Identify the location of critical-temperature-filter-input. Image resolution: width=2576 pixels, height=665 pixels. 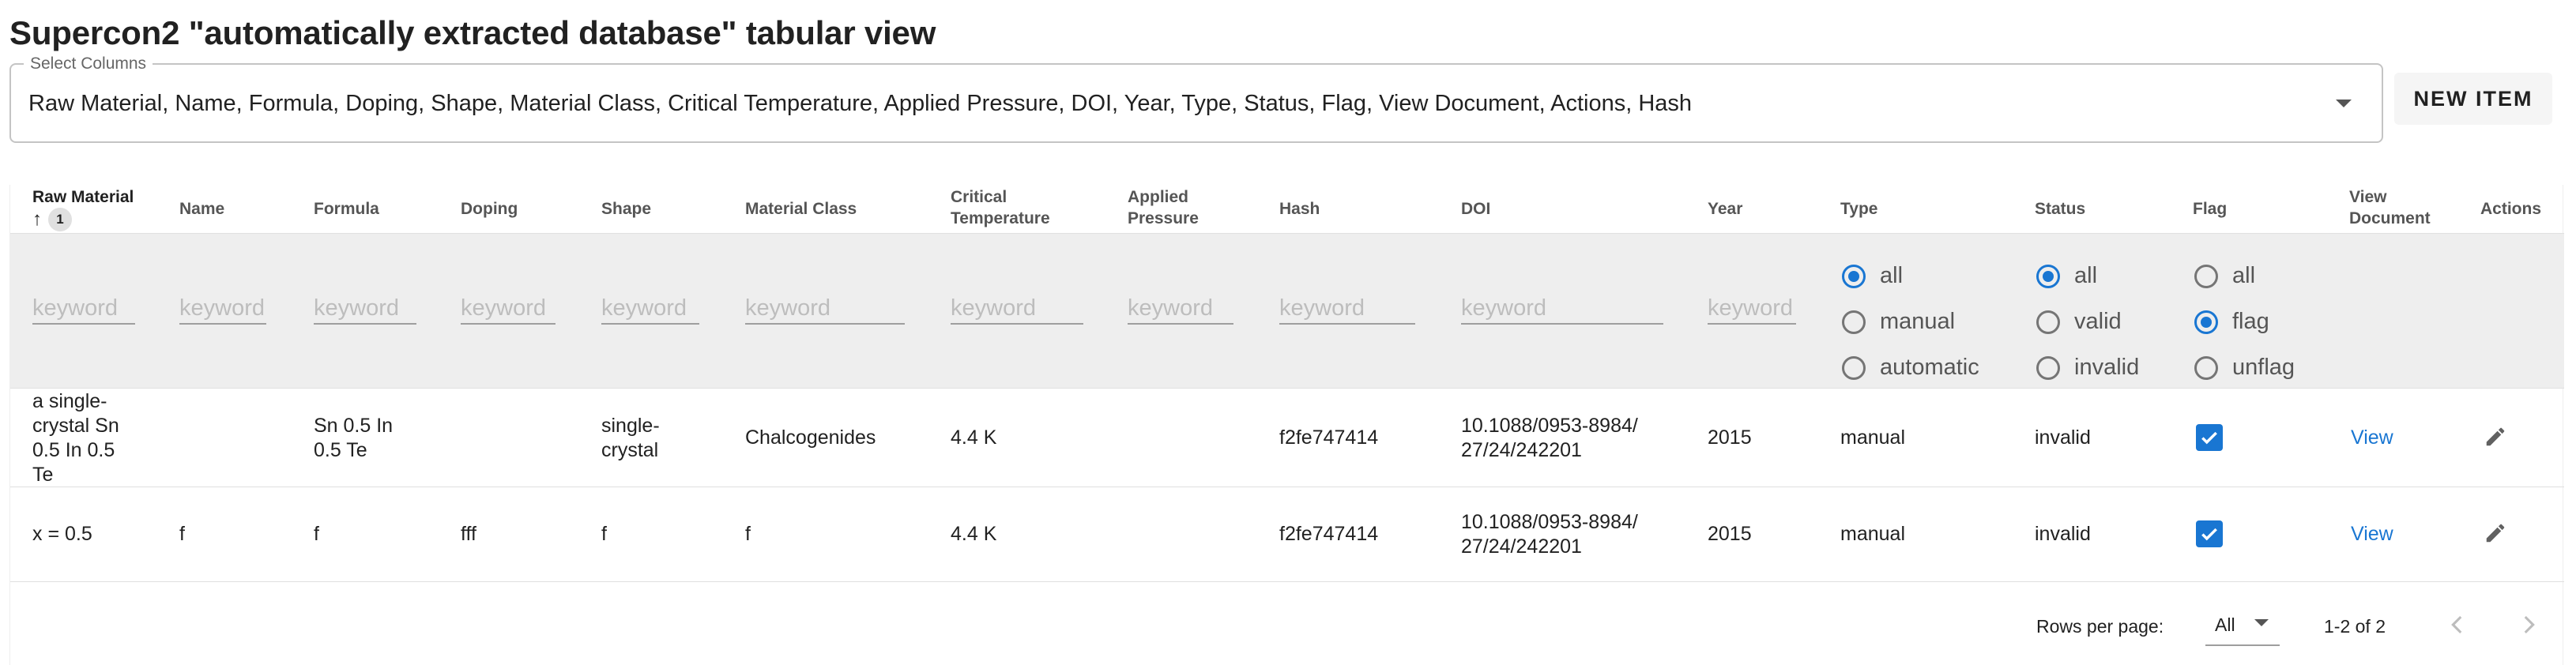
(1017, 309).